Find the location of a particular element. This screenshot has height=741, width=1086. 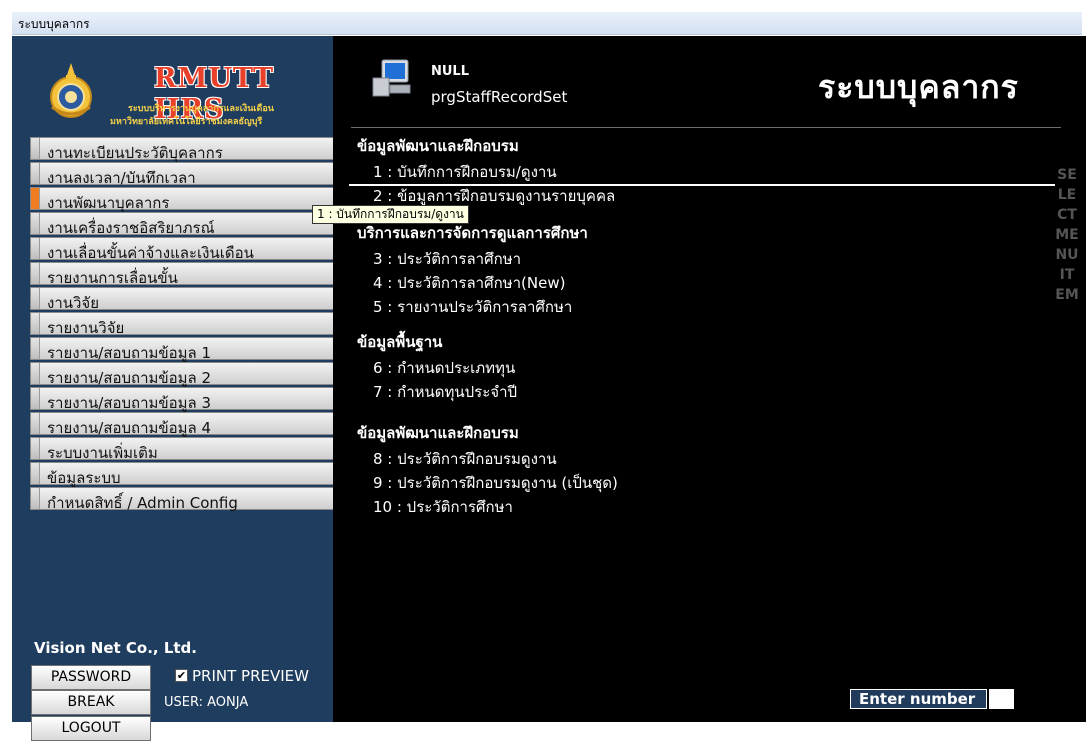

university-emblem-icon is located at coordinates (71, 90).